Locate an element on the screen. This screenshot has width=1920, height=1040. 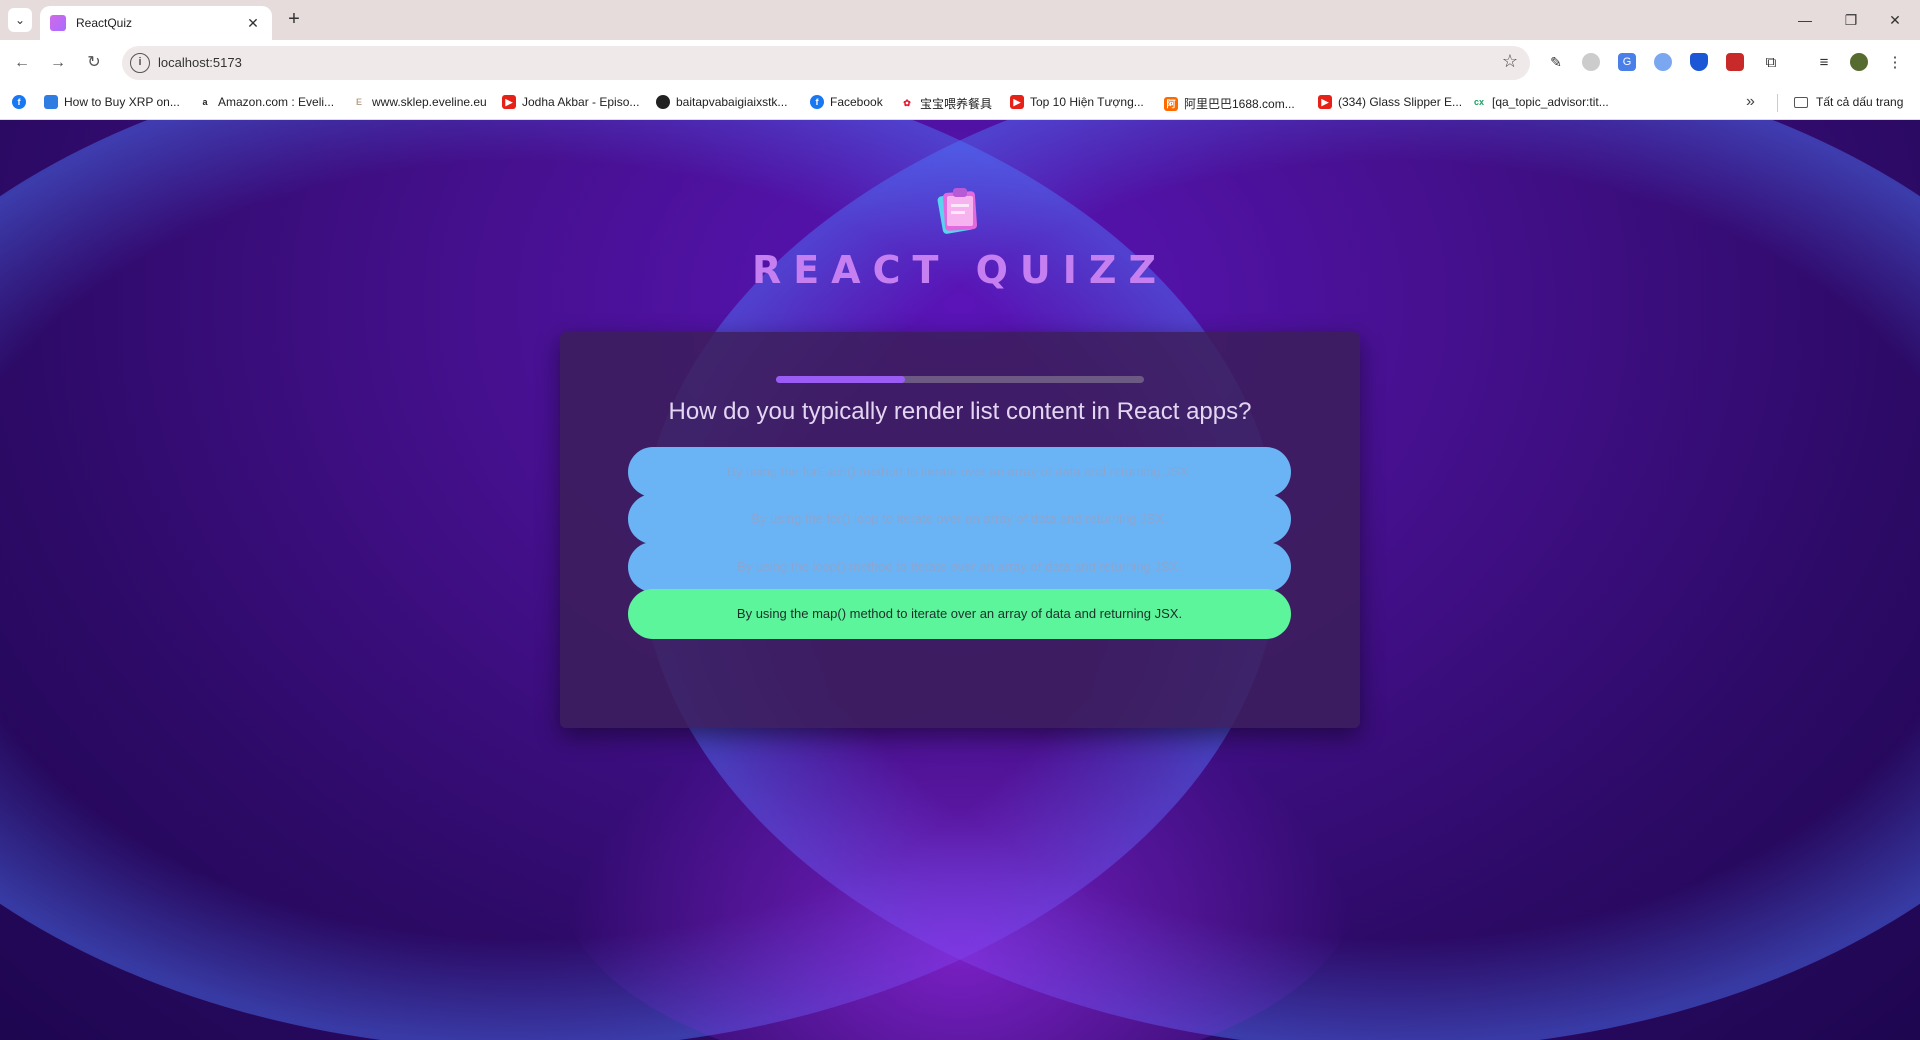
app-title: REACT QUIZZ is located at coordinates (960, 270).